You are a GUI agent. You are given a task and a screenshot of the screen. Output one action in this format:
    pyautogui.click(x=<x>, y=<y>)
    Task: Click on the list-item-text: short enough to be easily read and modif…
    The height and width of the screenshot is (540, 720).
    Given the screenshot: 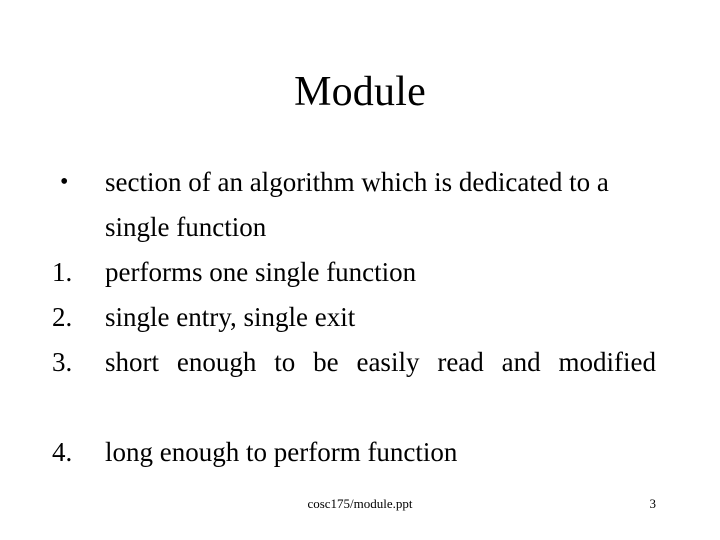 What is the action you would take?
    pyautogui.click(x=380, y=362)
    